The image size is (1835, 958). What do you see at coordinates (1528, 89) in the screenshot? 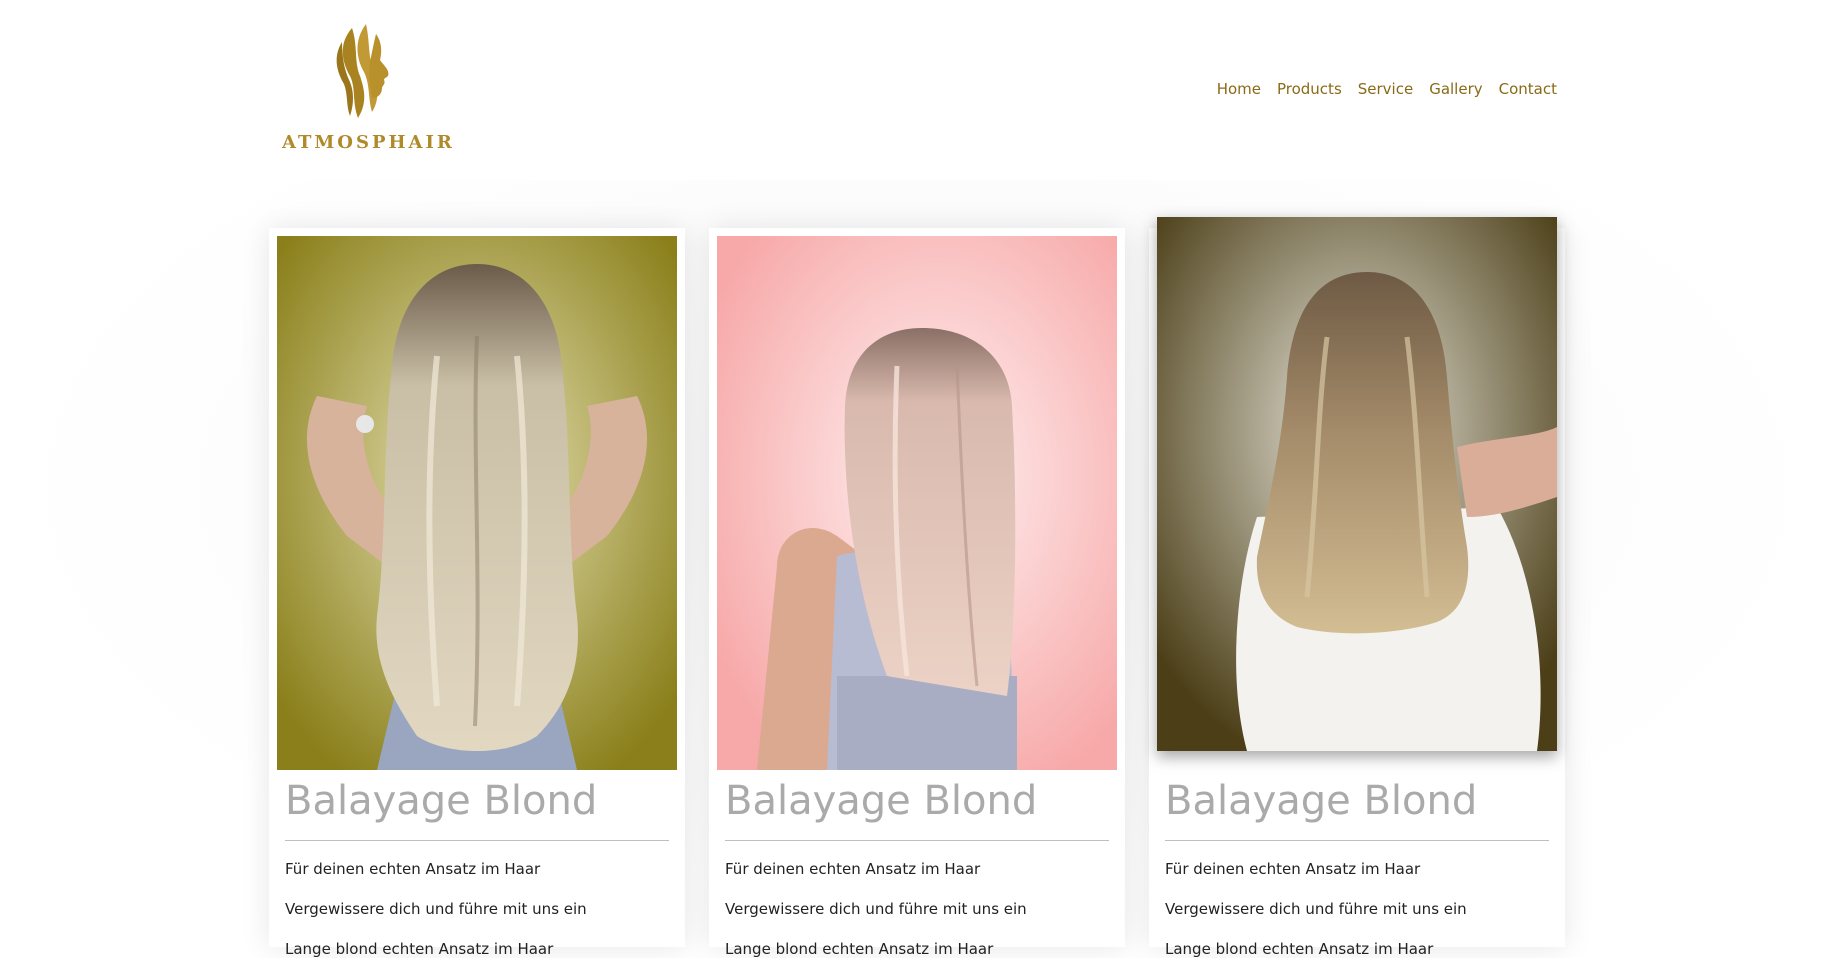
I see `nav-contact: Contact` at bounding box center [1528, 89].